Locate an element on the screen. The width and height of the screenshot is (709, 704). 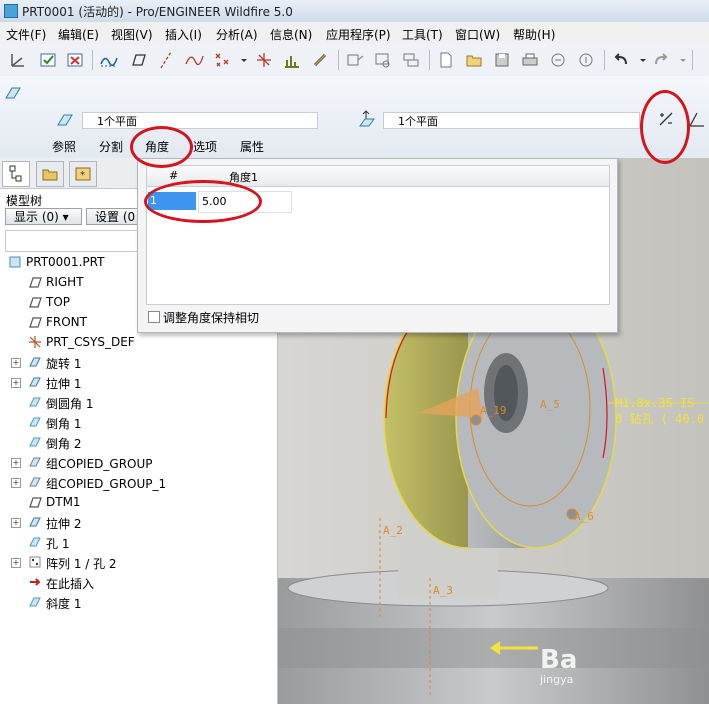
tab-model-tree is located at coordinates (16, 174).